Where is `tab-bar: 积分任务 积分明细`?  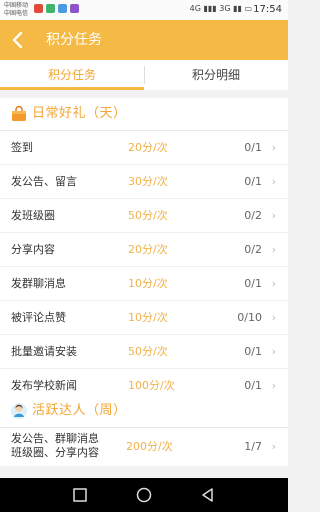
tab-bar: 积分任务 积分明细 is located at coordinates (144, 75).